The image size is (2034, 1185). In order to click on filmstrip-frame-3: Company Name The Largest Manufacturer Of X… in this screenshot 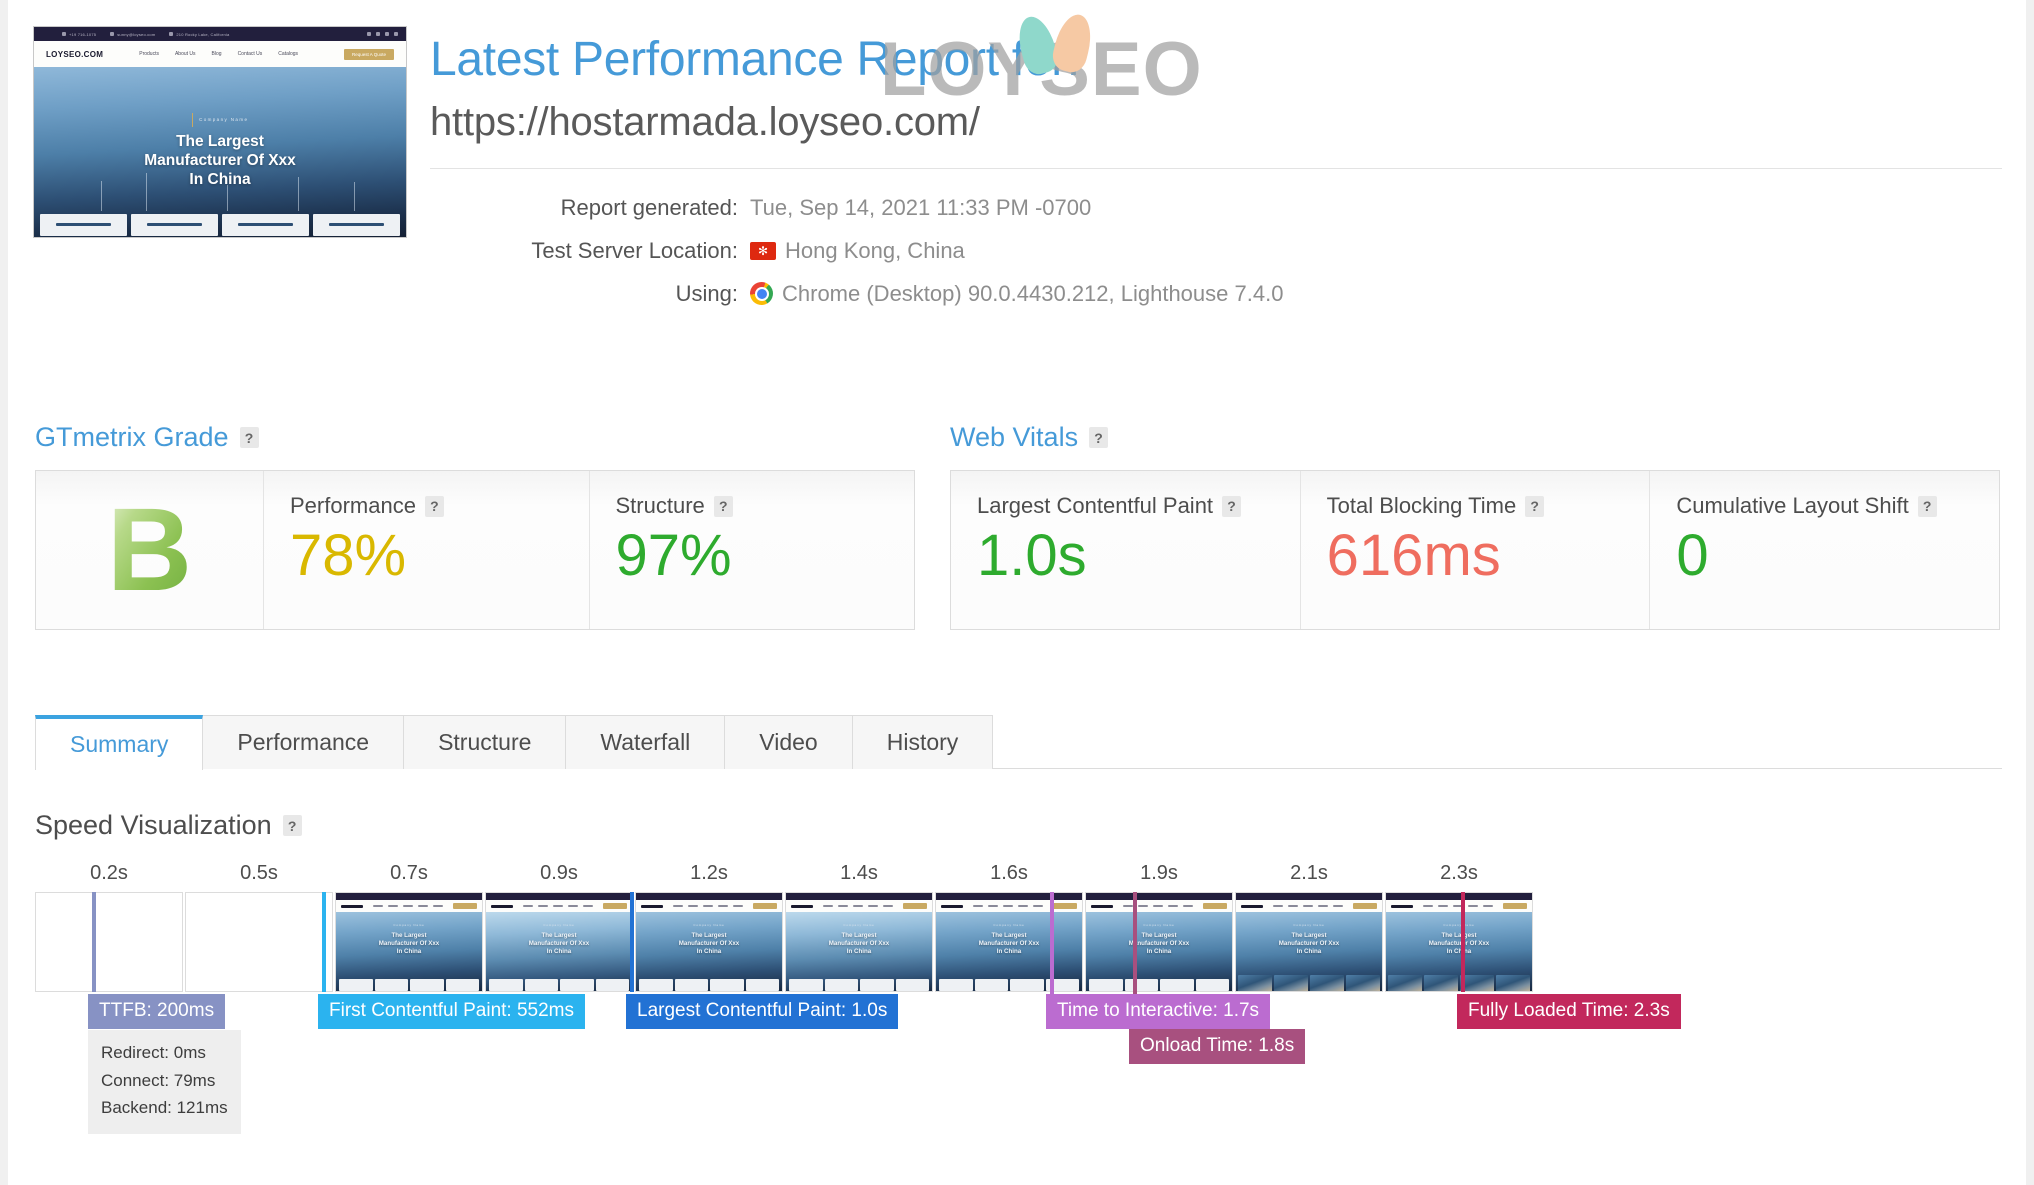, I will do `click(559, 942)`.